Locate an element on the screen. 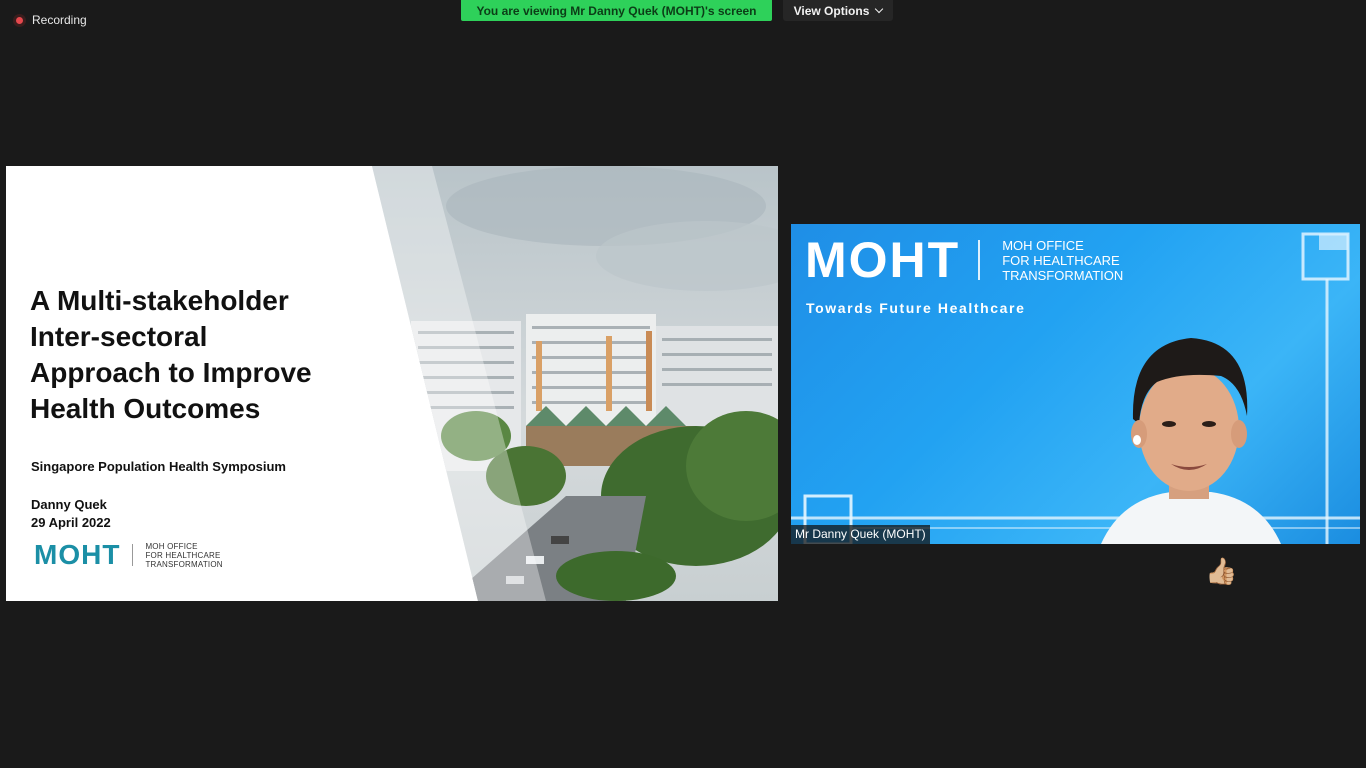 The height and width of the screenshot is (768, 1366). video-logo-subtitle-line: TRANSFORMATION is located at coordinates (1063, 275).